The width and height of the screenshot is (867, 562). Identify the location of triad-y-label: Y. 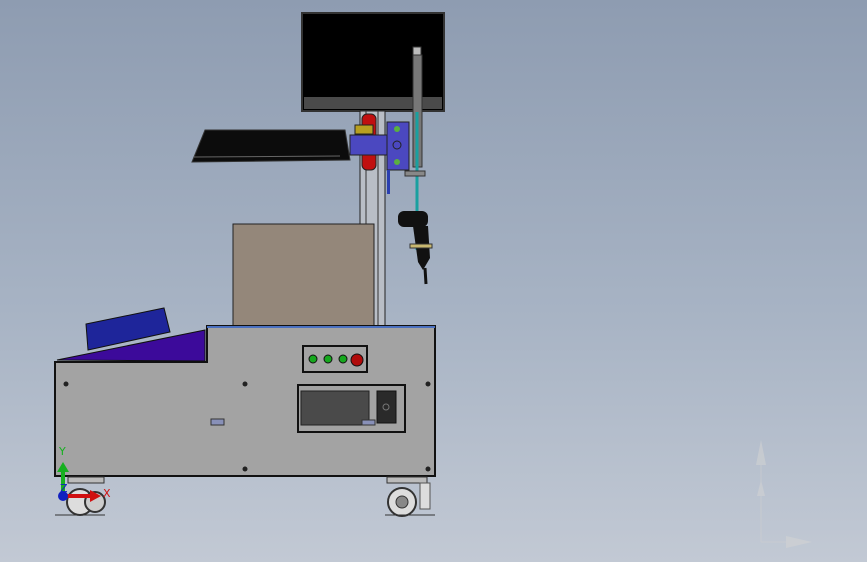
(62, 451).